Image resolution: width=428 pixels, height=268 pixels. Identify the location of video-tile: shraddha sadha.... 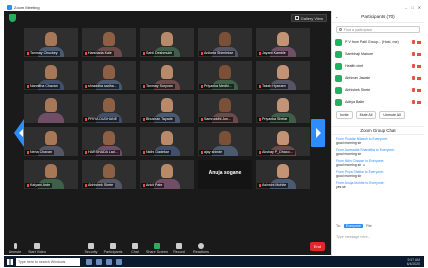
(109, 75).